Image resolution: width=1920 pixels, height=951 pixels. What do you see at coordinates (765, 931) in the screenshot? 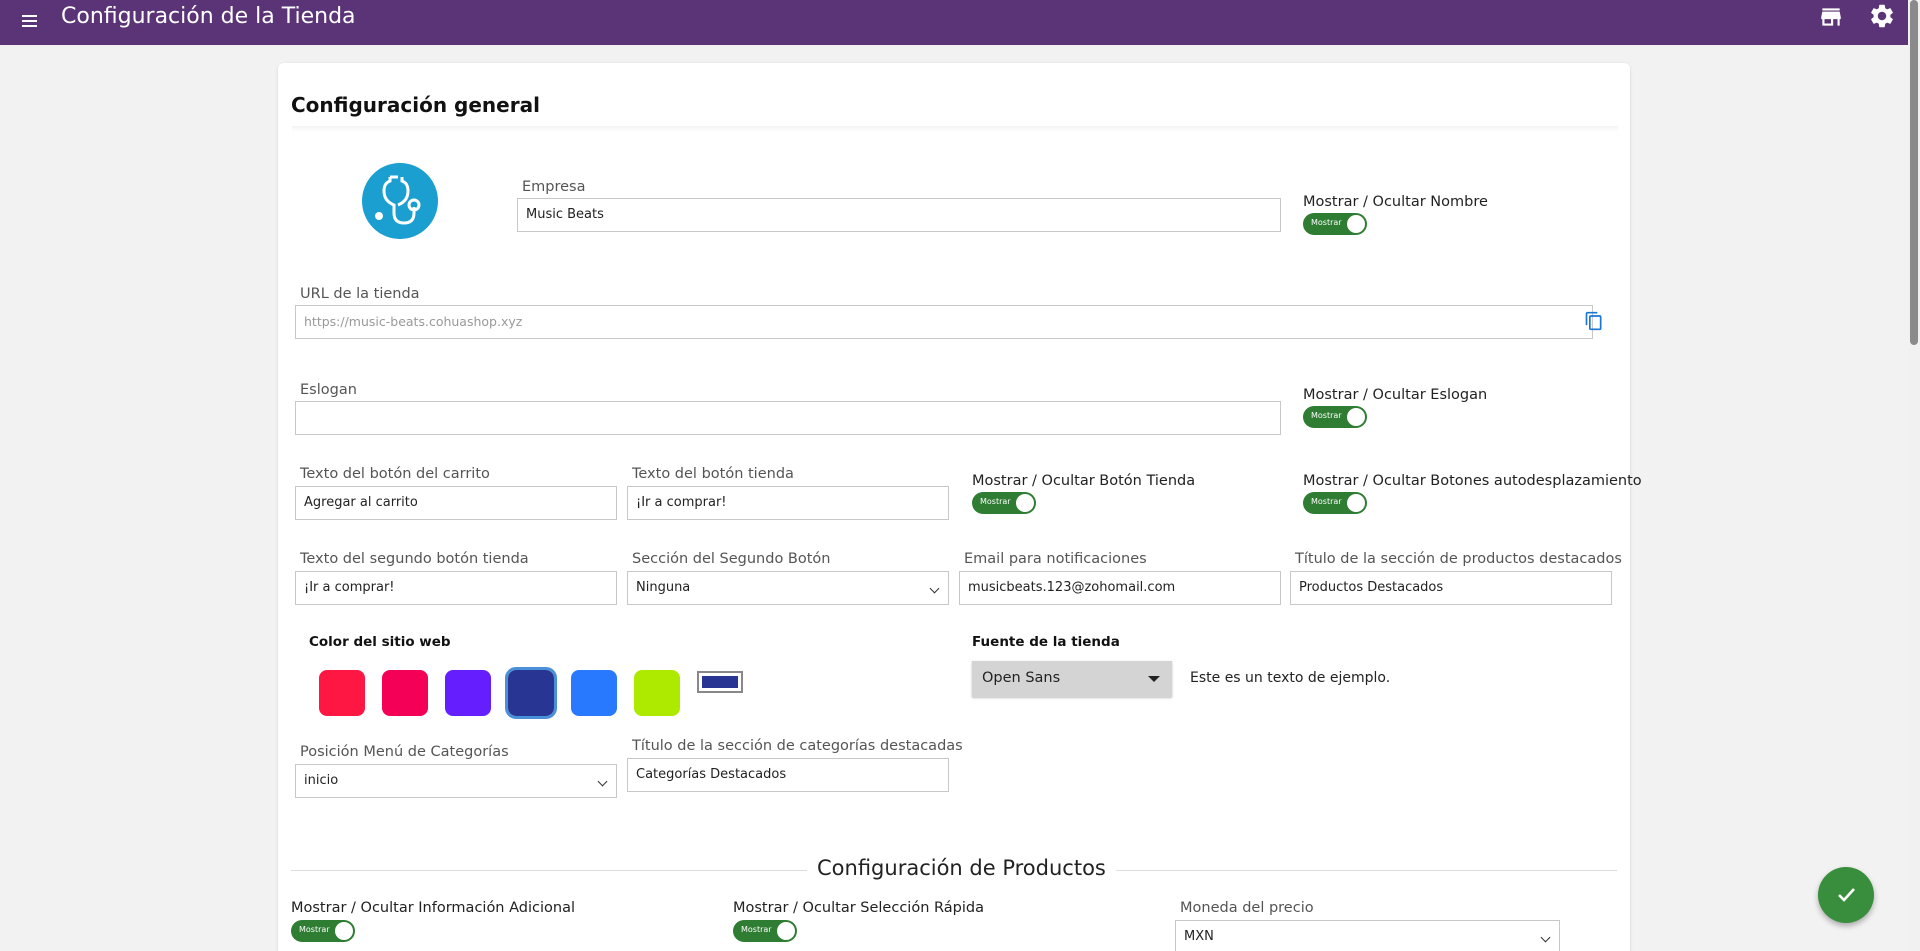
I see `toggle-seleccion-rapida: Mostrar` at bounding box center [765, 931].